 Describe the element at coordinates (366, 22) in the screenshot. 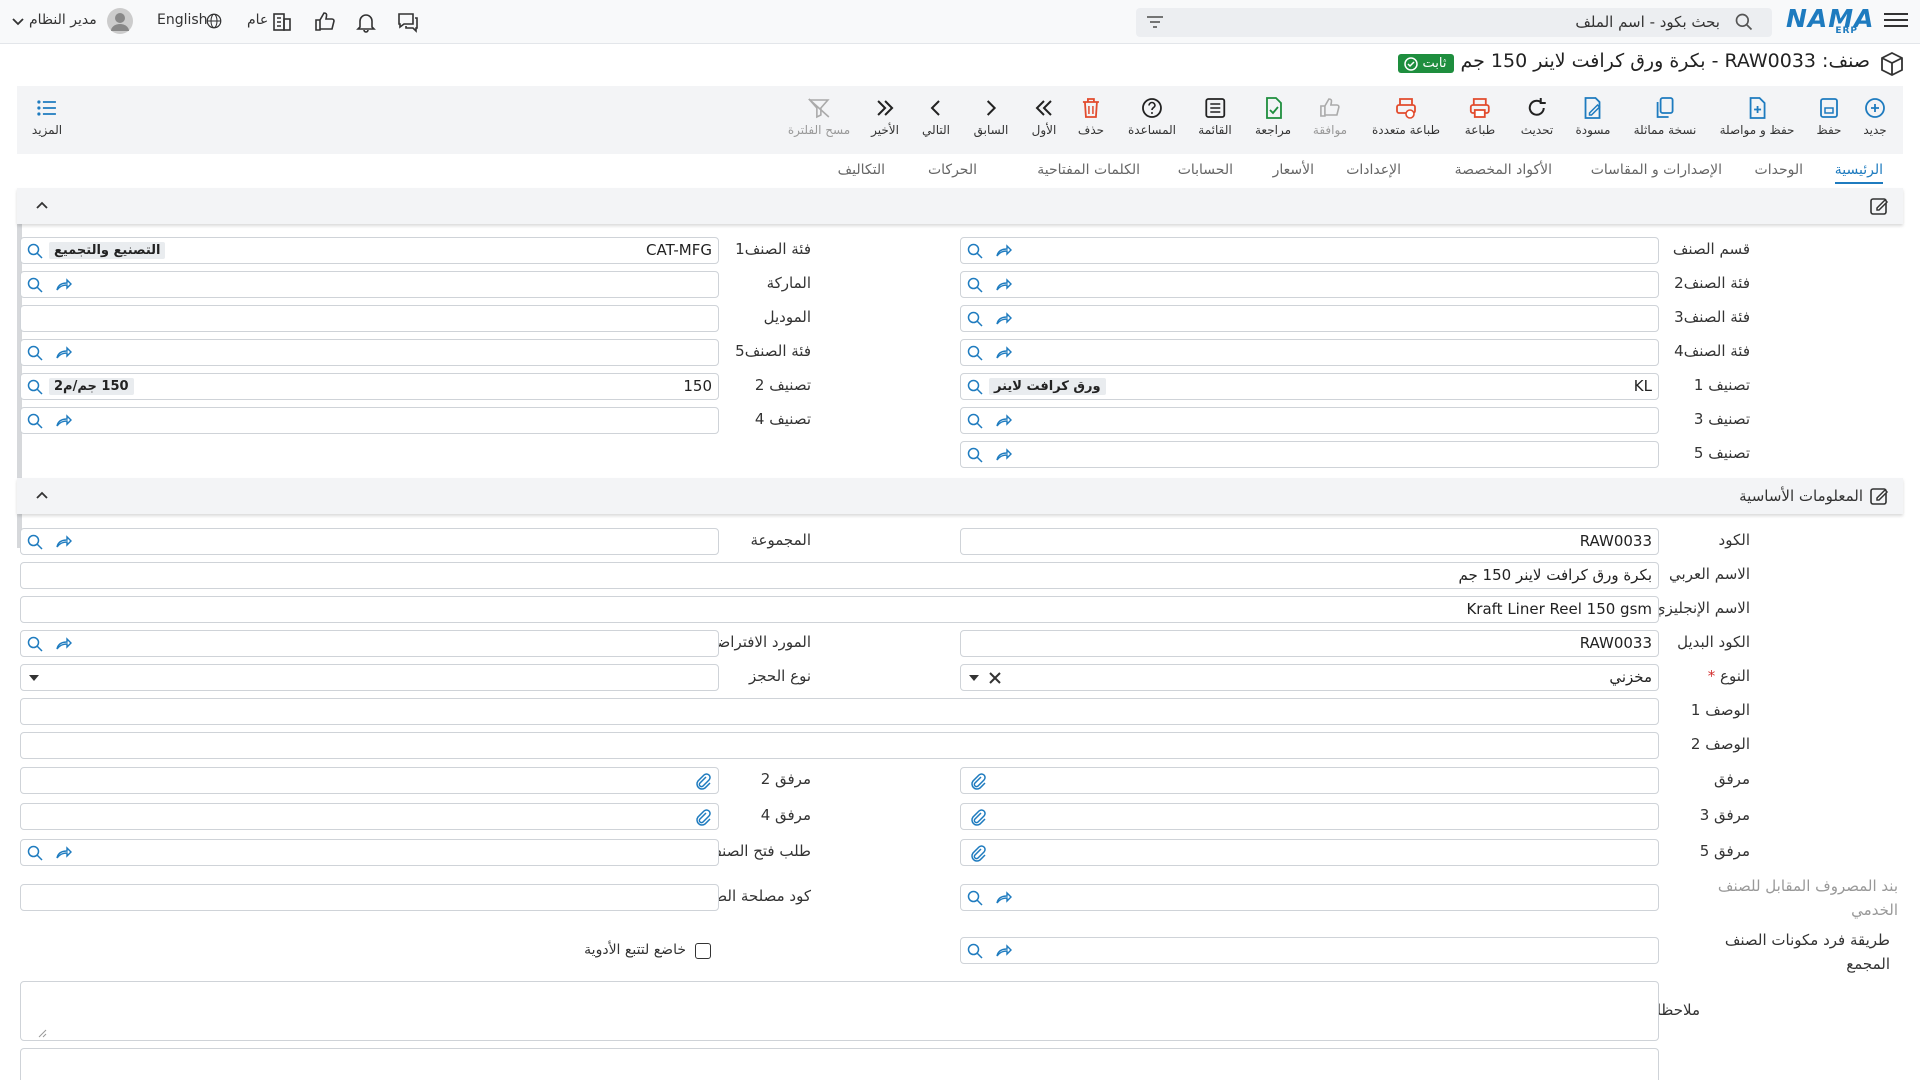

I see `bell-icon` at that location.